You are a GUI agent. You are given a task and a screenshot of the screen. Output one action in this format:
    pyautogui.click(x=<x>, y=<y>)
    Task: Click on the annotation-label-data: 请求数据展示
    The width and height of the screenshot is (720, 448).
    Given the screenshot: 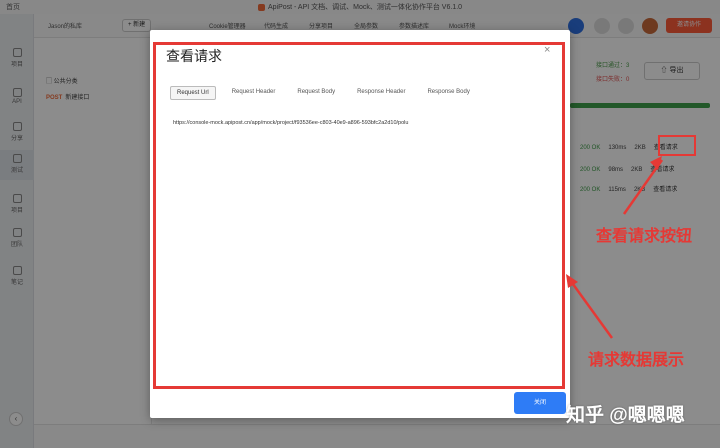 What is the action you would take?
    pyautogui.click(x=636, y=360)
    